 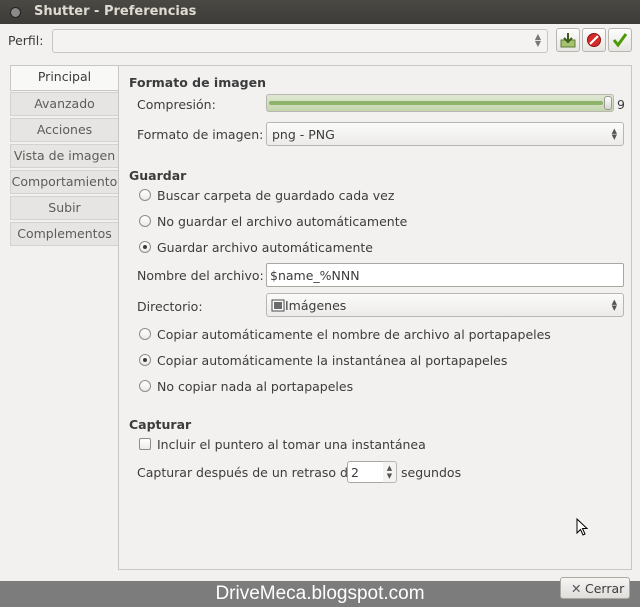 What do you see at coordinates (64, 156) in the screenshot?
I see `tab-vista-de-imagen: Vista de imagen` at bounding box center [64, 156].